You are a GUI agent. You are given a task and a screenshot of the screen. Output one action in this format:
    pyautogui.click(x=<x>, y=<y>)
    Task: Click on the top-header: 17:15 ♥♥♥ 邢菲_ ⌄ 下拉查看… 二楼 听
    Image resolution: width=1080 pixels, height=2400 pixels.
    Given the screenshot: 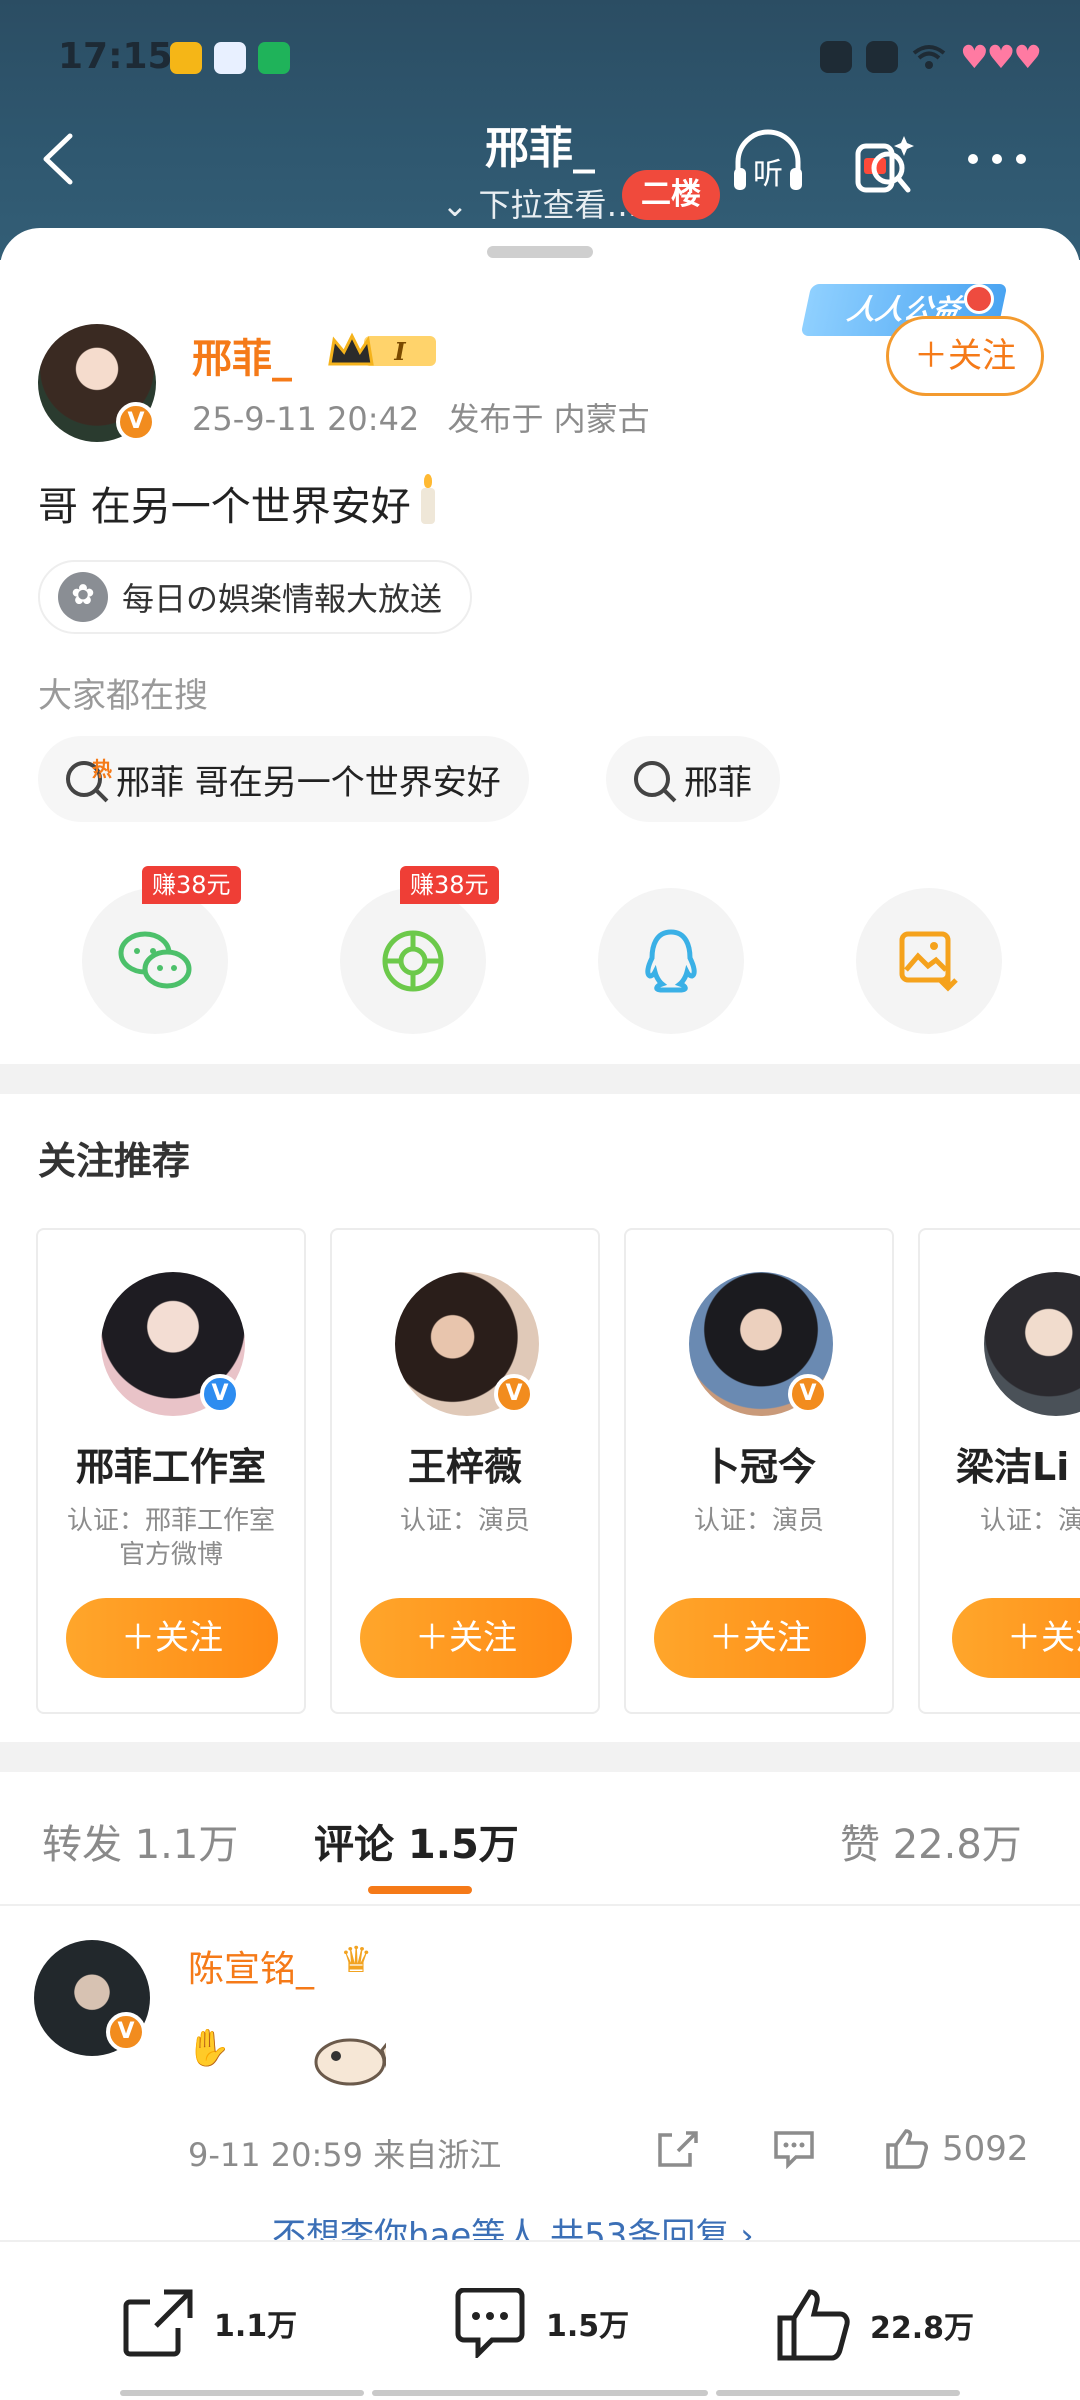 What is the action you would take?
    pyautogui.click(x=540, y=130)
    